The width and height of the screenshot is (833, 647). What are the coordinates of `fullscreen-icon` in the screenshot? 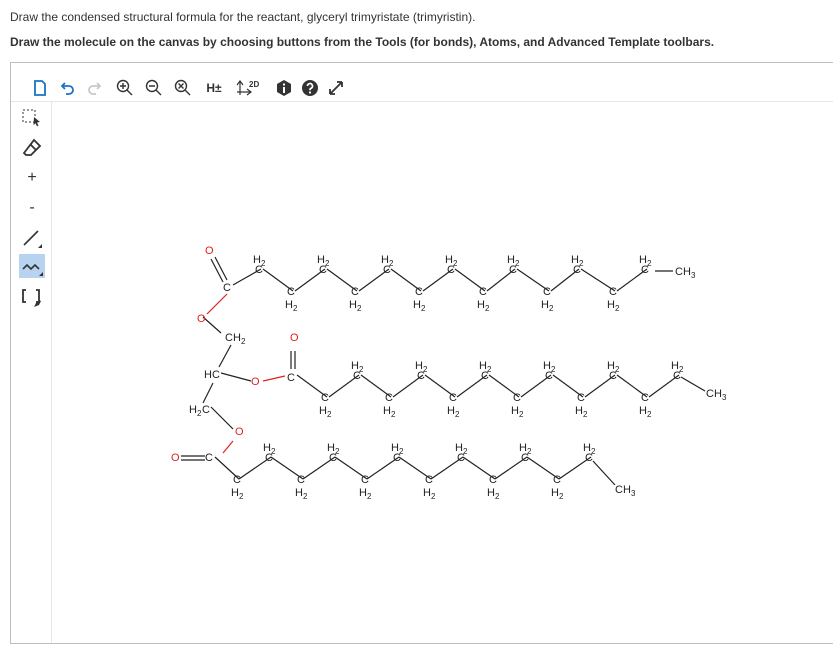 It's located at (336, 88).